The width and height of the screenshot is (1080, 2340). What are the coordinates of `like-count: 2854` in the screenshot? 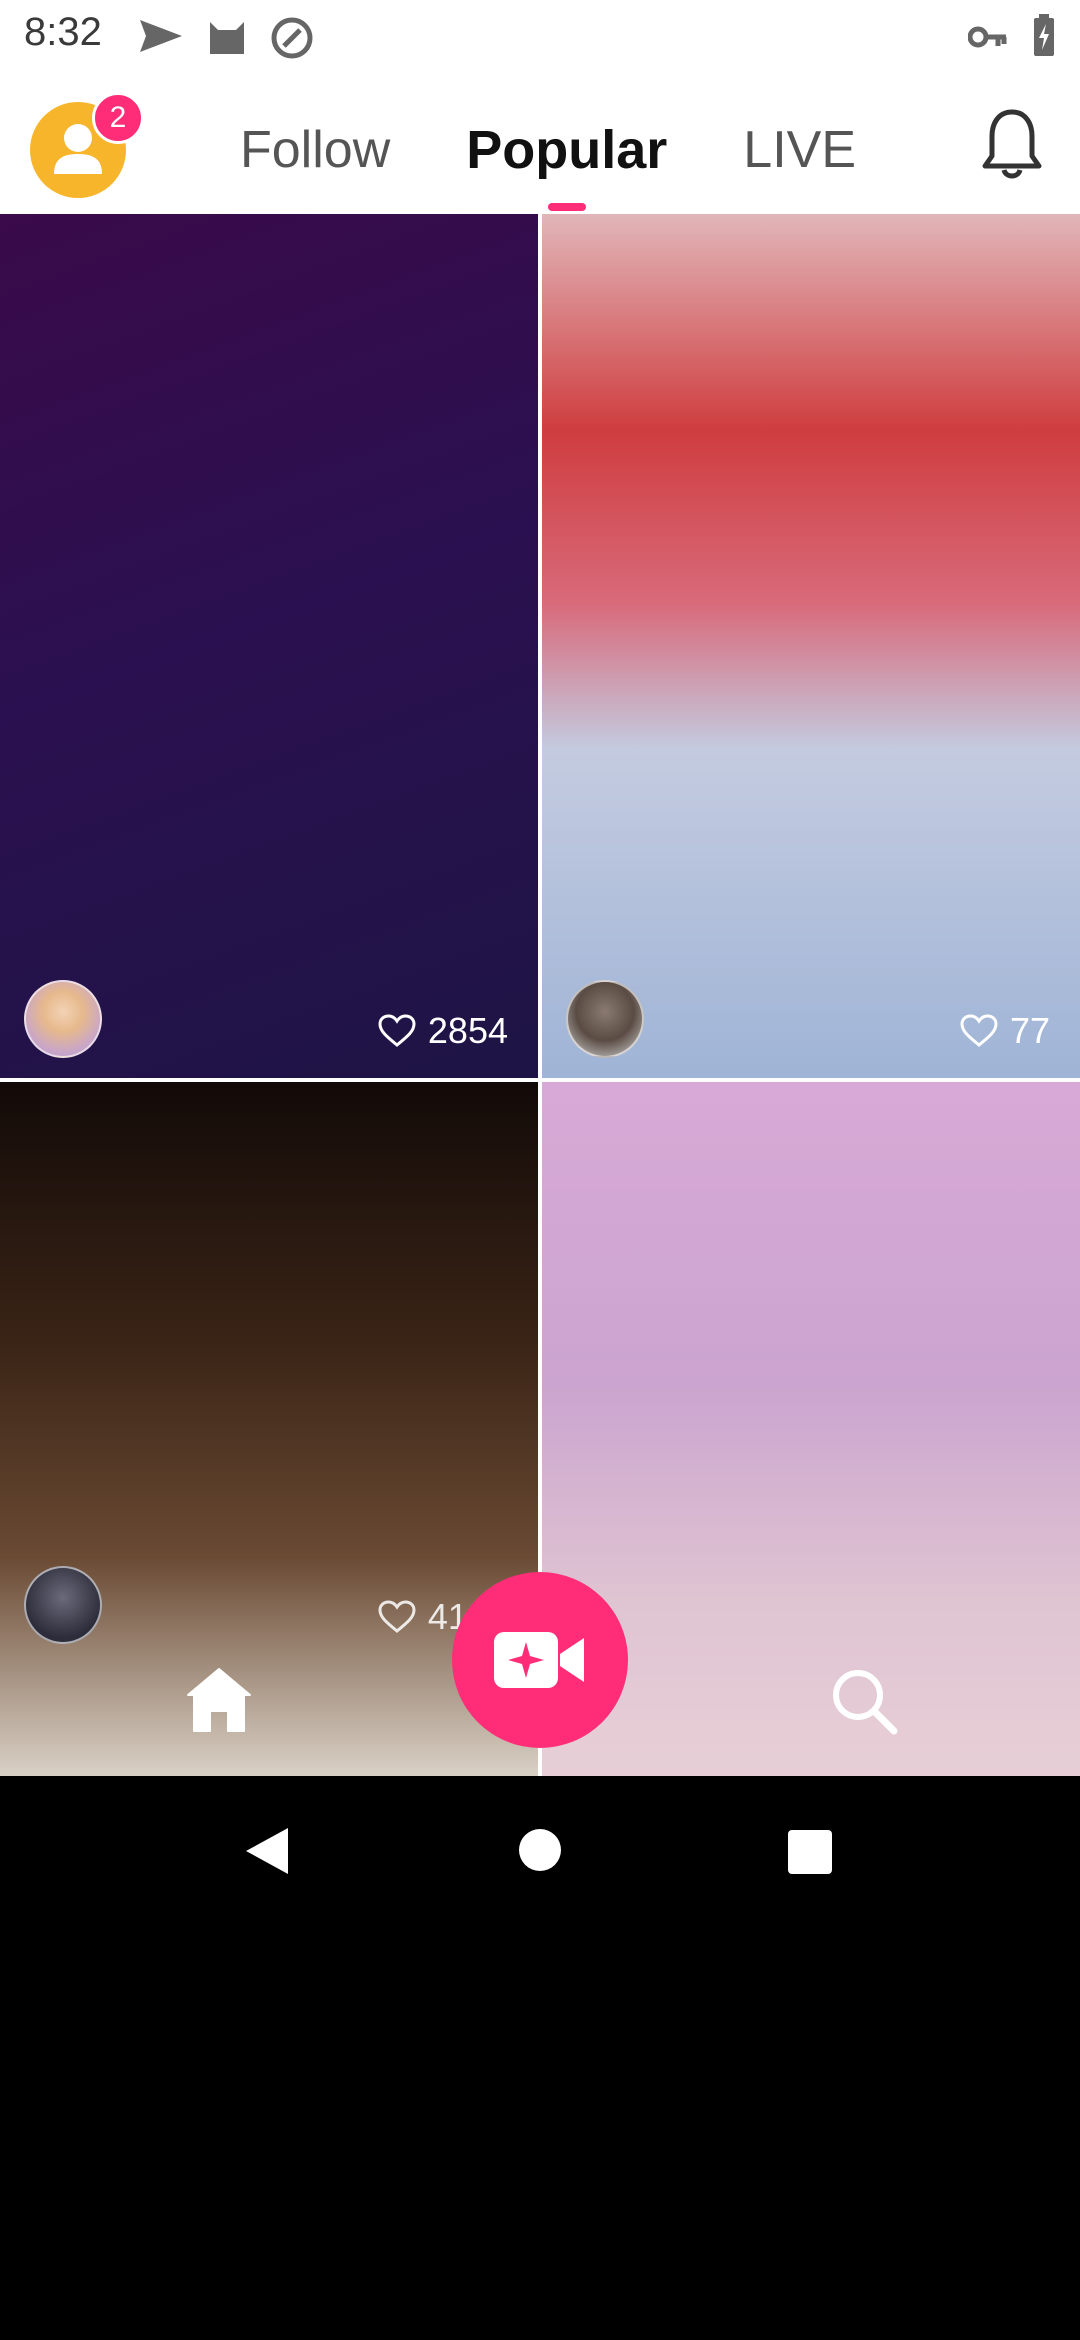 It's located at (443, 1031).